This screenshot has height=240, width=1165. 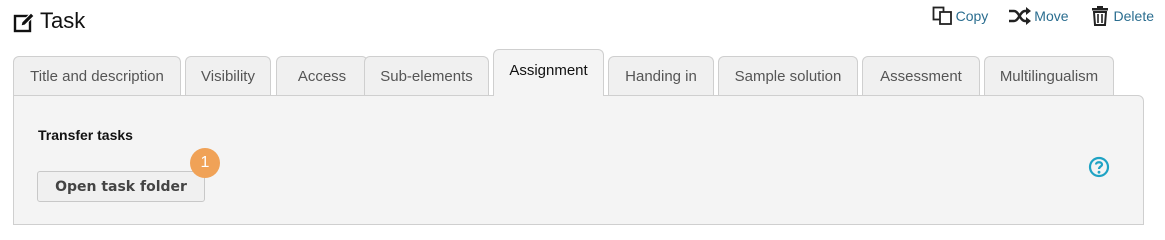 I want to click on page-title: Task, so click(x=63, y=20).